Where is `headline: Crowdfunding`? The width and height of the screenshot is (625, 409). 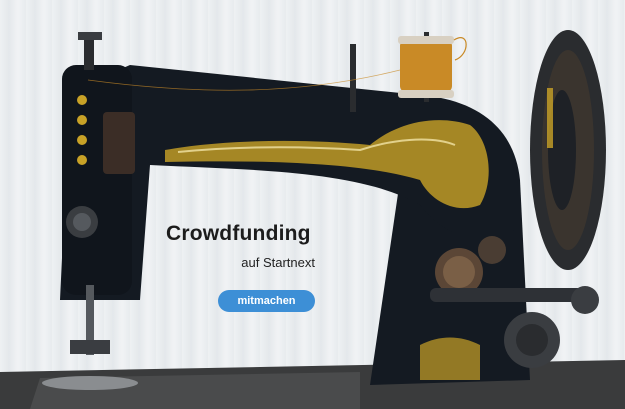
headline: Crowdfunding is located at coordinates (238, 233).